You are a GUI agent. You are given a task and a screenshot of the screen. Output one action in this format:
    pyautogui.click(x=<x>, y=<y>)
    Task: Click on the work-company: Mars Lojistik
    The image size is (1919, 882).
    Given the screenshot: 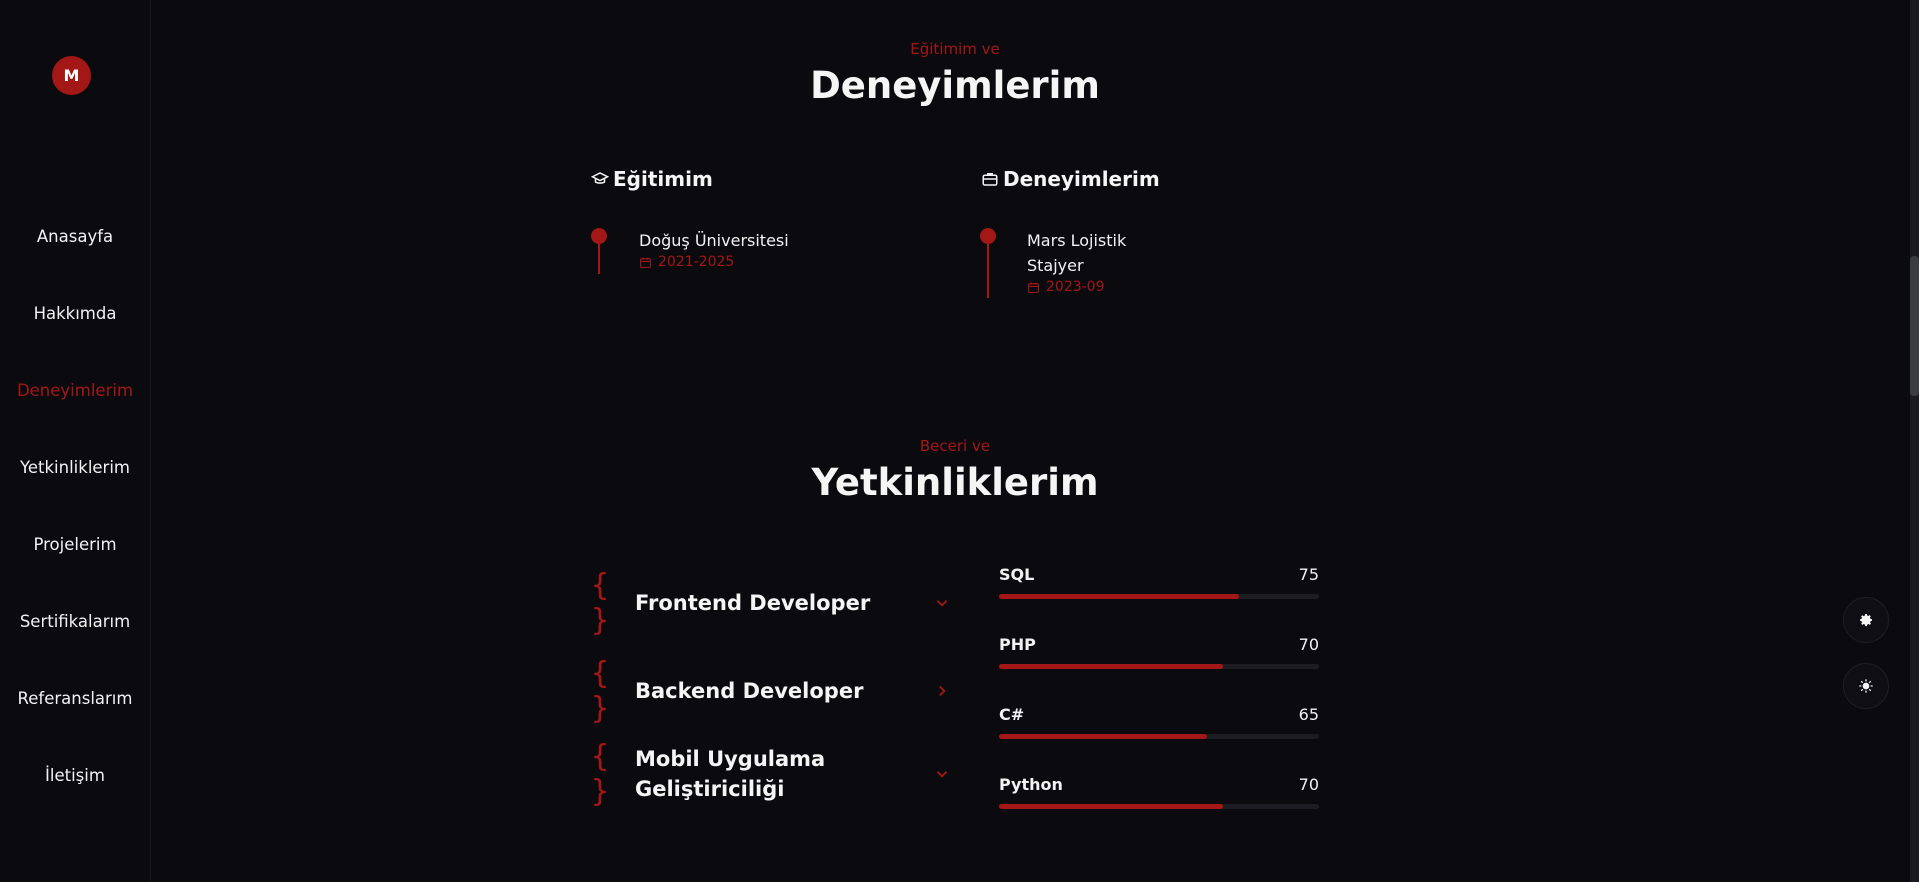 What is the action you would take?
    pyautogui.click(x=1077, y=240)
    